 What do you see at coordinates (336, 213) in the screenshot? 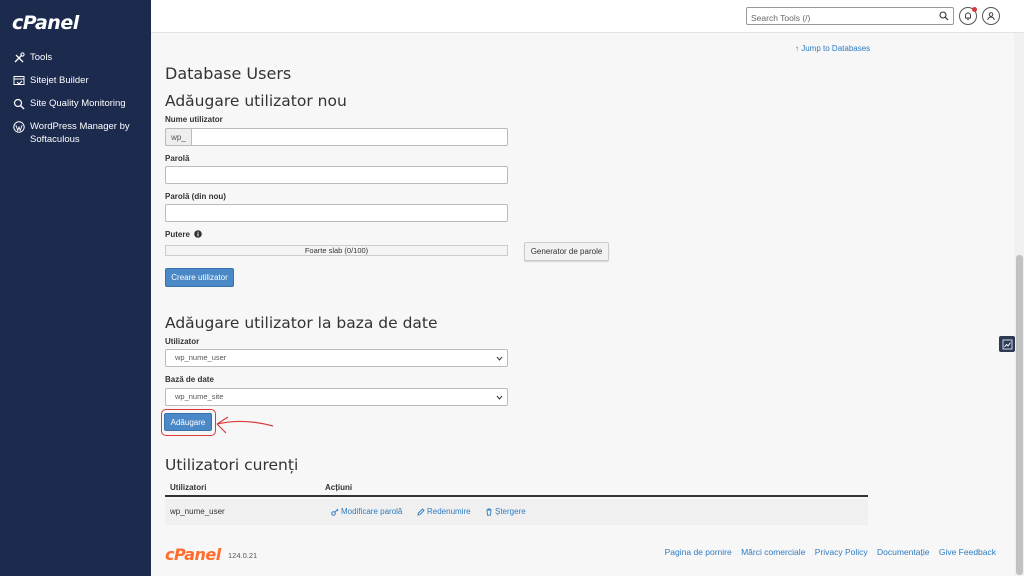
I see `password-again-field` at bounding box center [336, 213].